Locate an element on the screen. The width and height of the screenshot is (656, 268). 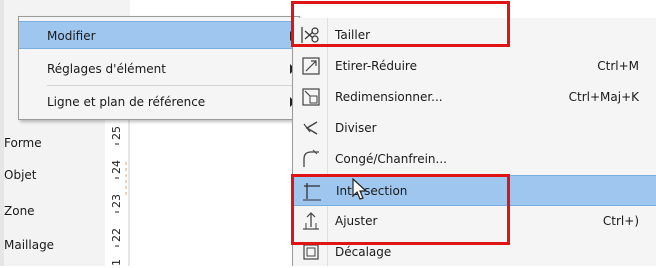
menu-item-label: Modifier is located at coordinates (71, 36).